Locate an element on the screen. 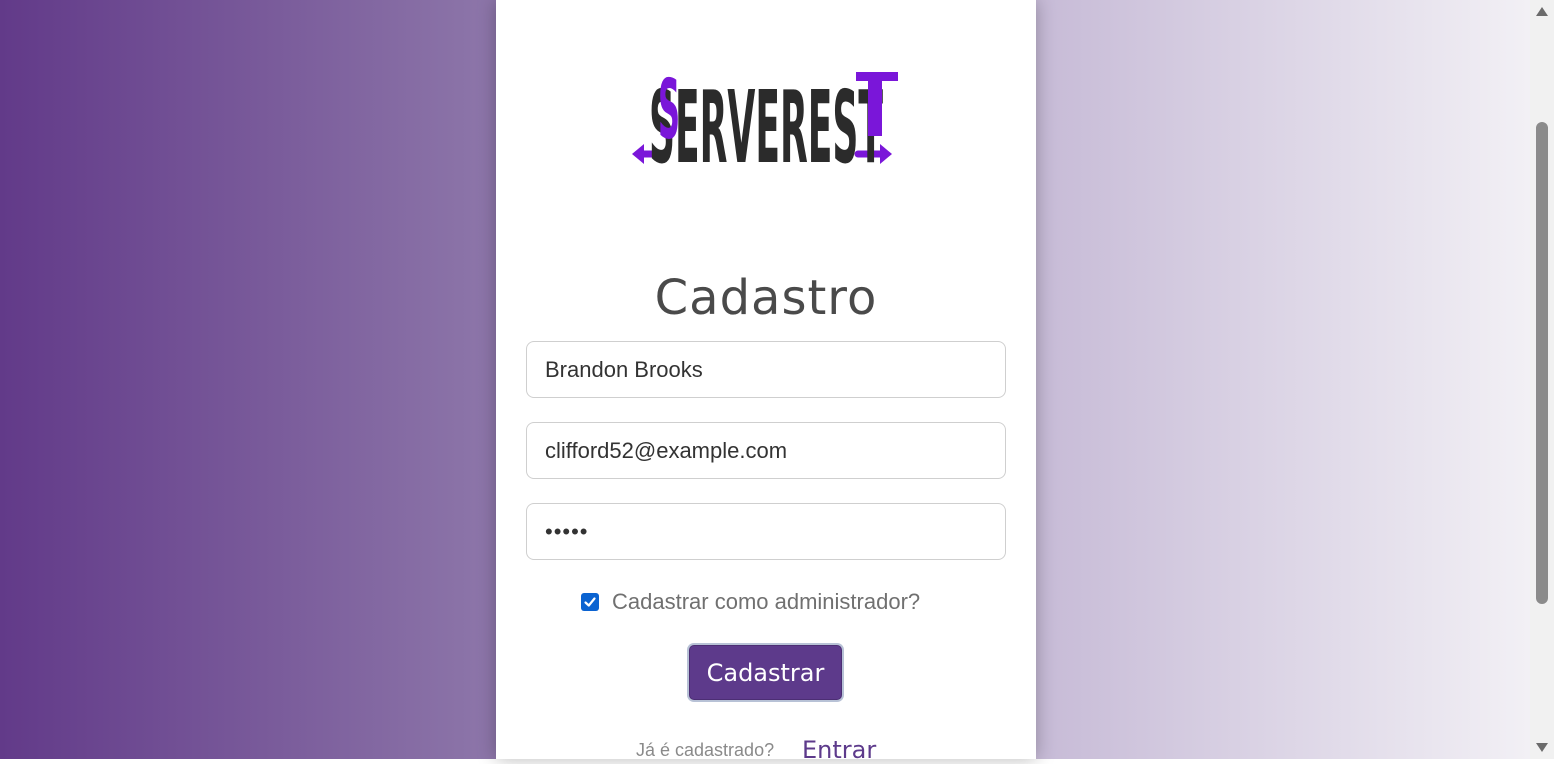  already-registered-text: Já é cadastrado? is located at coordinates (705, 750).